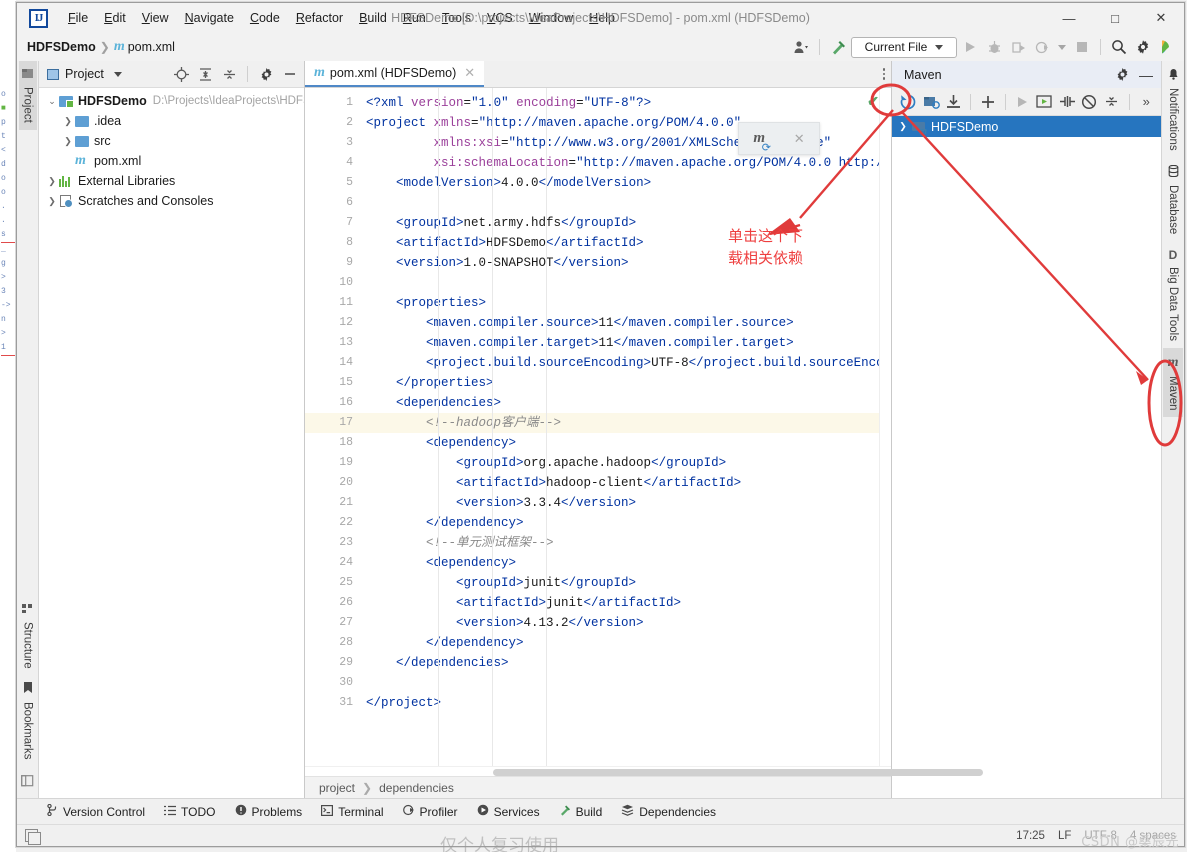 This screenshot has height=852, width=1187. I want to click on sidebar-item-structure: Structure, so click(27, 636).